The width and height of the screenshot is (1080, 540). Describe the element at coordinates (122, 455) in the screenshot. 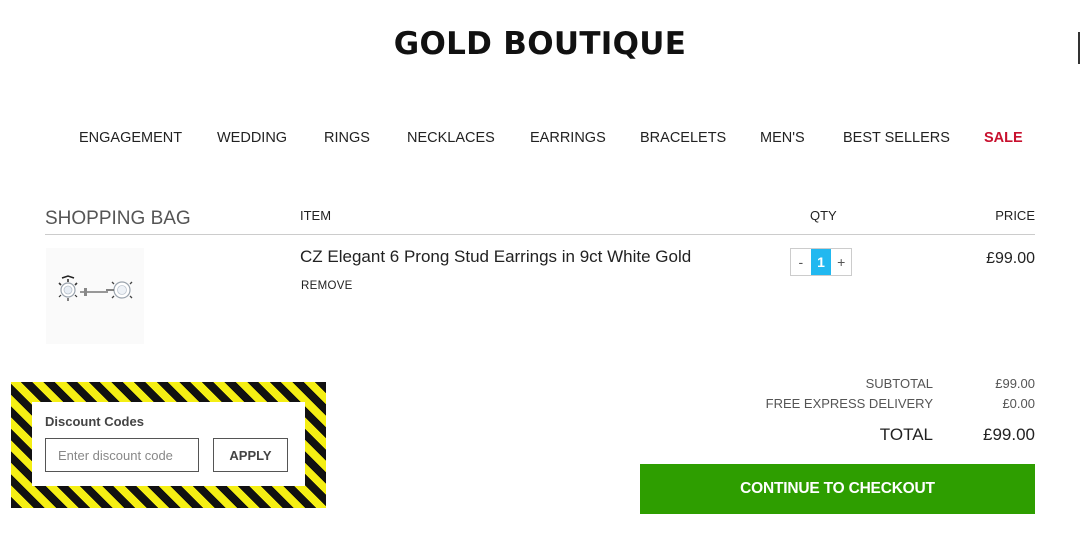

I see `discount-code-input` at that location.